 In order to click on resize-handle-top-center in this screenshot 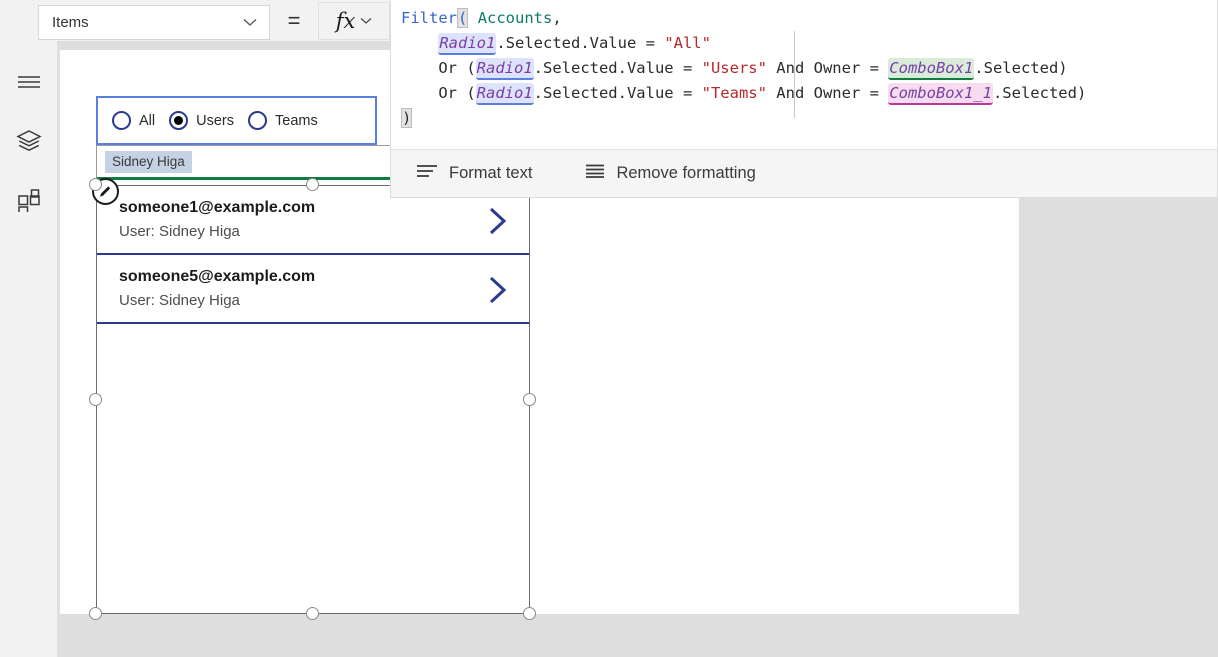, I will do `click(312, 184)`.